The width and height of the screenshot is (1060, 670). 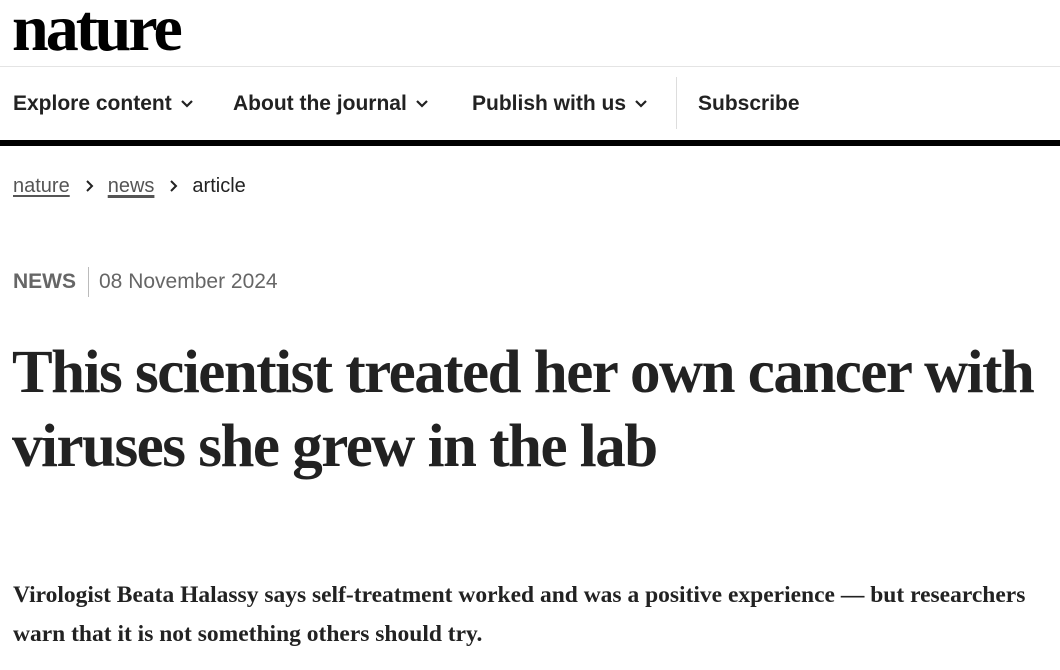 I want to click on nav-item-label: About the journal, so click(x=320, y=103).